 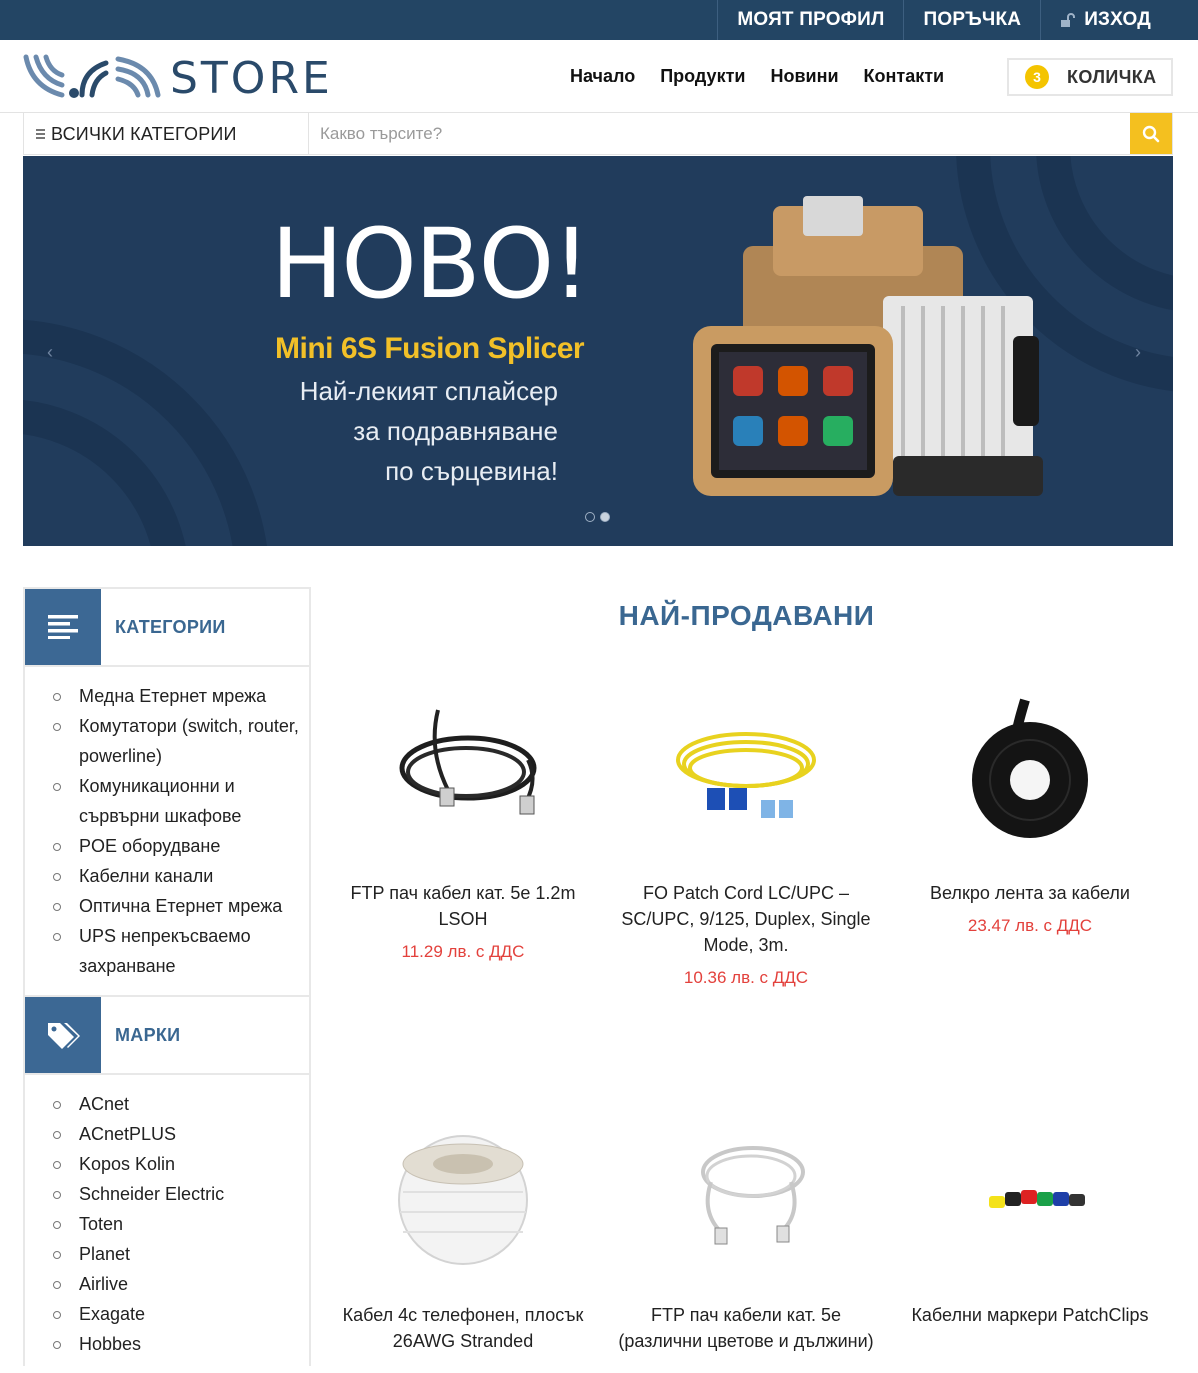 What do you see at coordinates (599, 20) in the screenshot?
I see `top-bar: МОЯТ ПРОФИЛ ПОРЪЧКА ИЗХОД` at bounding box center [599, 20].